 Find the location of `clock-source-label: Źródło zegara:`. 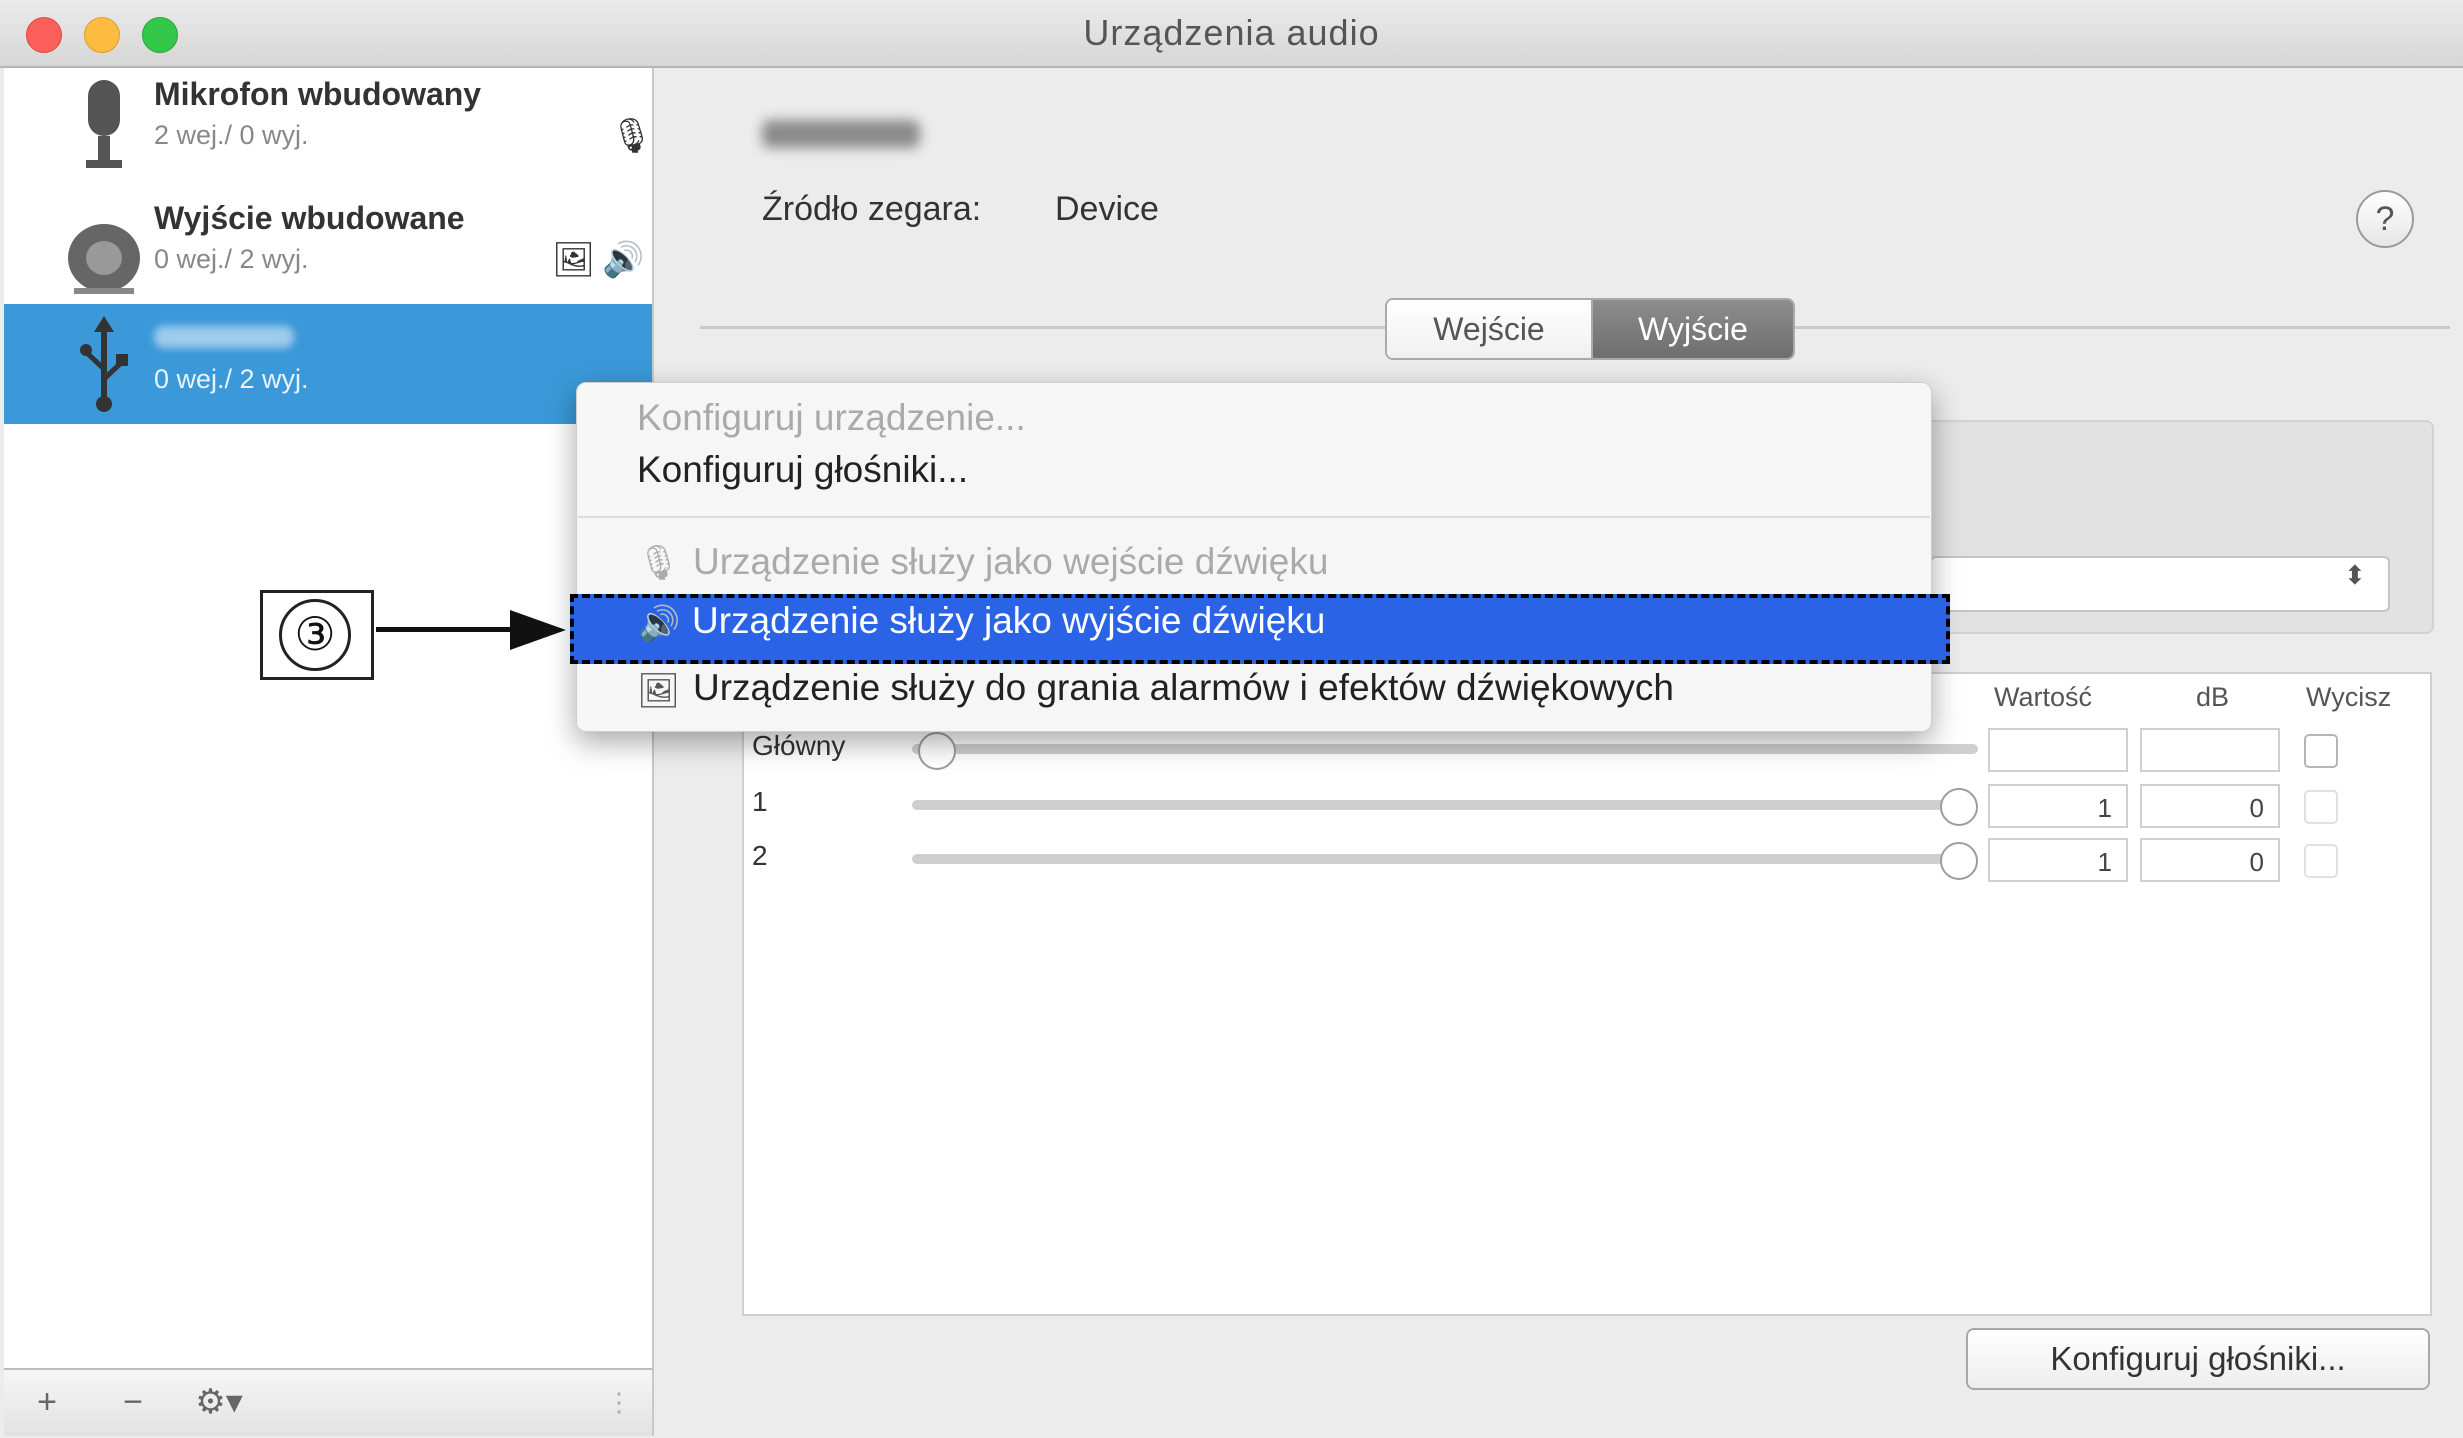

clock-source-label: Źródło zegara: is located at coordinates (872, 209).